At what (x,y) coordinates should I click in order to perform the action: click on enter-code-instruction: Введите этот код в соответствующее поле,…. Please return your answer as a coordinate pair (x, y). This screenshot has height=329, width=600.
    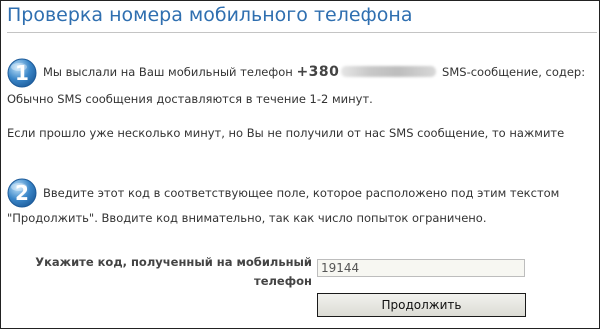
    Looking at the image, I should click on (301, 193).